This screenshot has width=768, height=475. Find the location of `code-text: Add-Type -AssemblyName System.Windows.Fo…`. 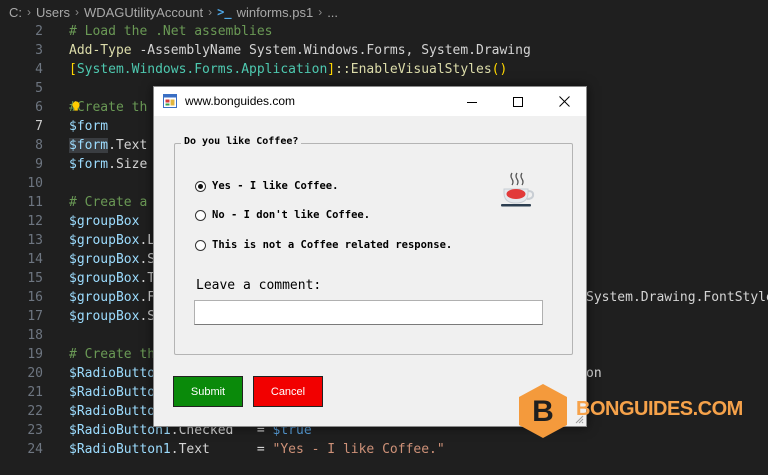

code-text: Add-Type -AssemblyName System.Windows.Fo… is located at coordinates (300, 50).